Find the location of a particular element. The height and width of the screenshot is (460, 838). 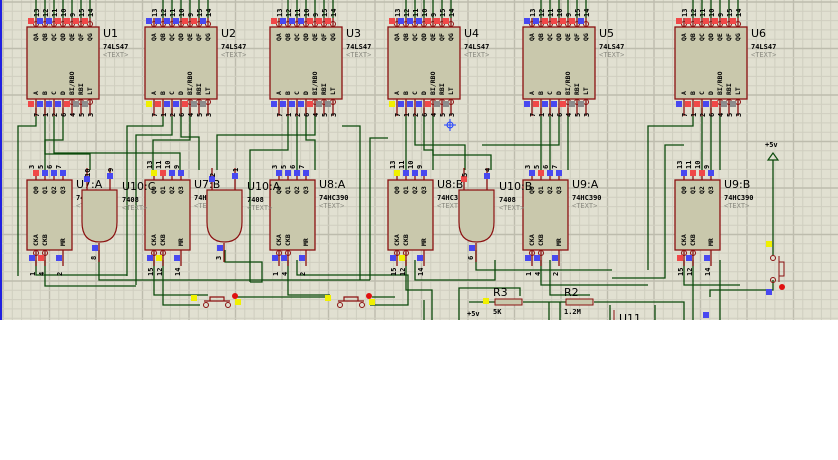

pin-name: QE is located at coordinates (315, 37).